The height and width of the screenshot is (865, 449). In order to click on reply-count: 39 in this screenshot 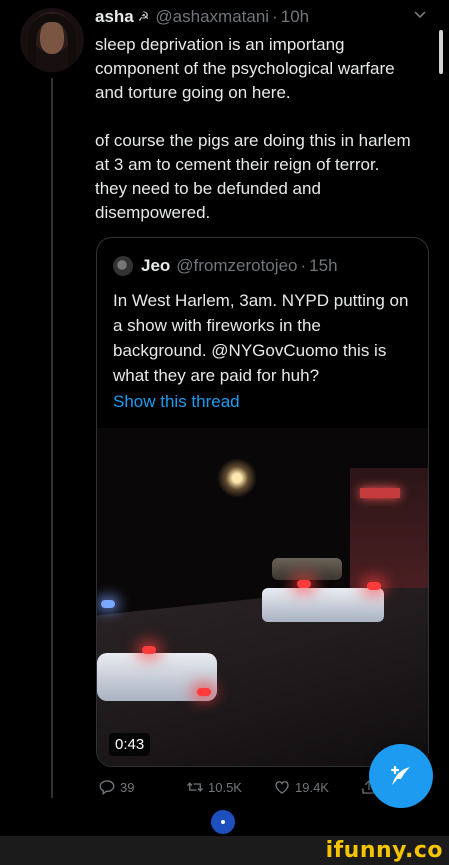, I will do `click(127, 787)`.